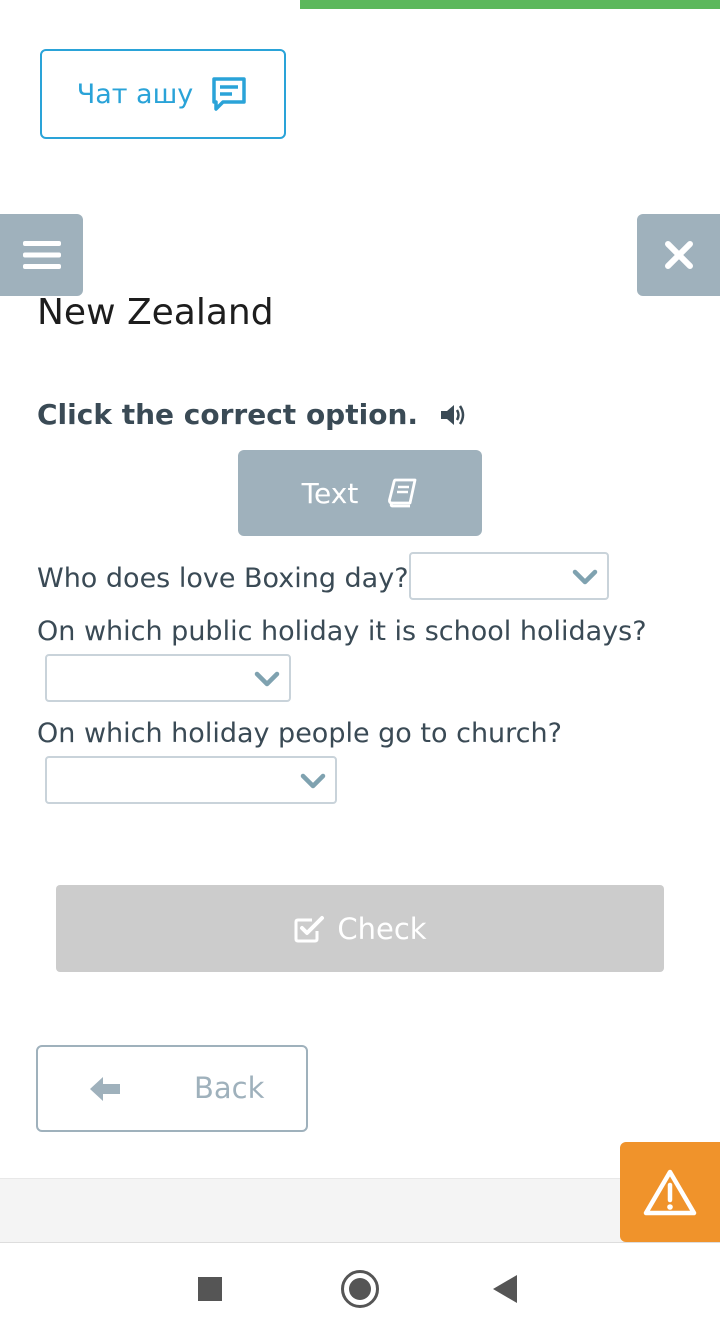 The width and height of the screenshot is (720, 1337). What do you see at coordinates (402, 493) in the screenshot?
I see `book-icon` at bounding box center [402, 493].